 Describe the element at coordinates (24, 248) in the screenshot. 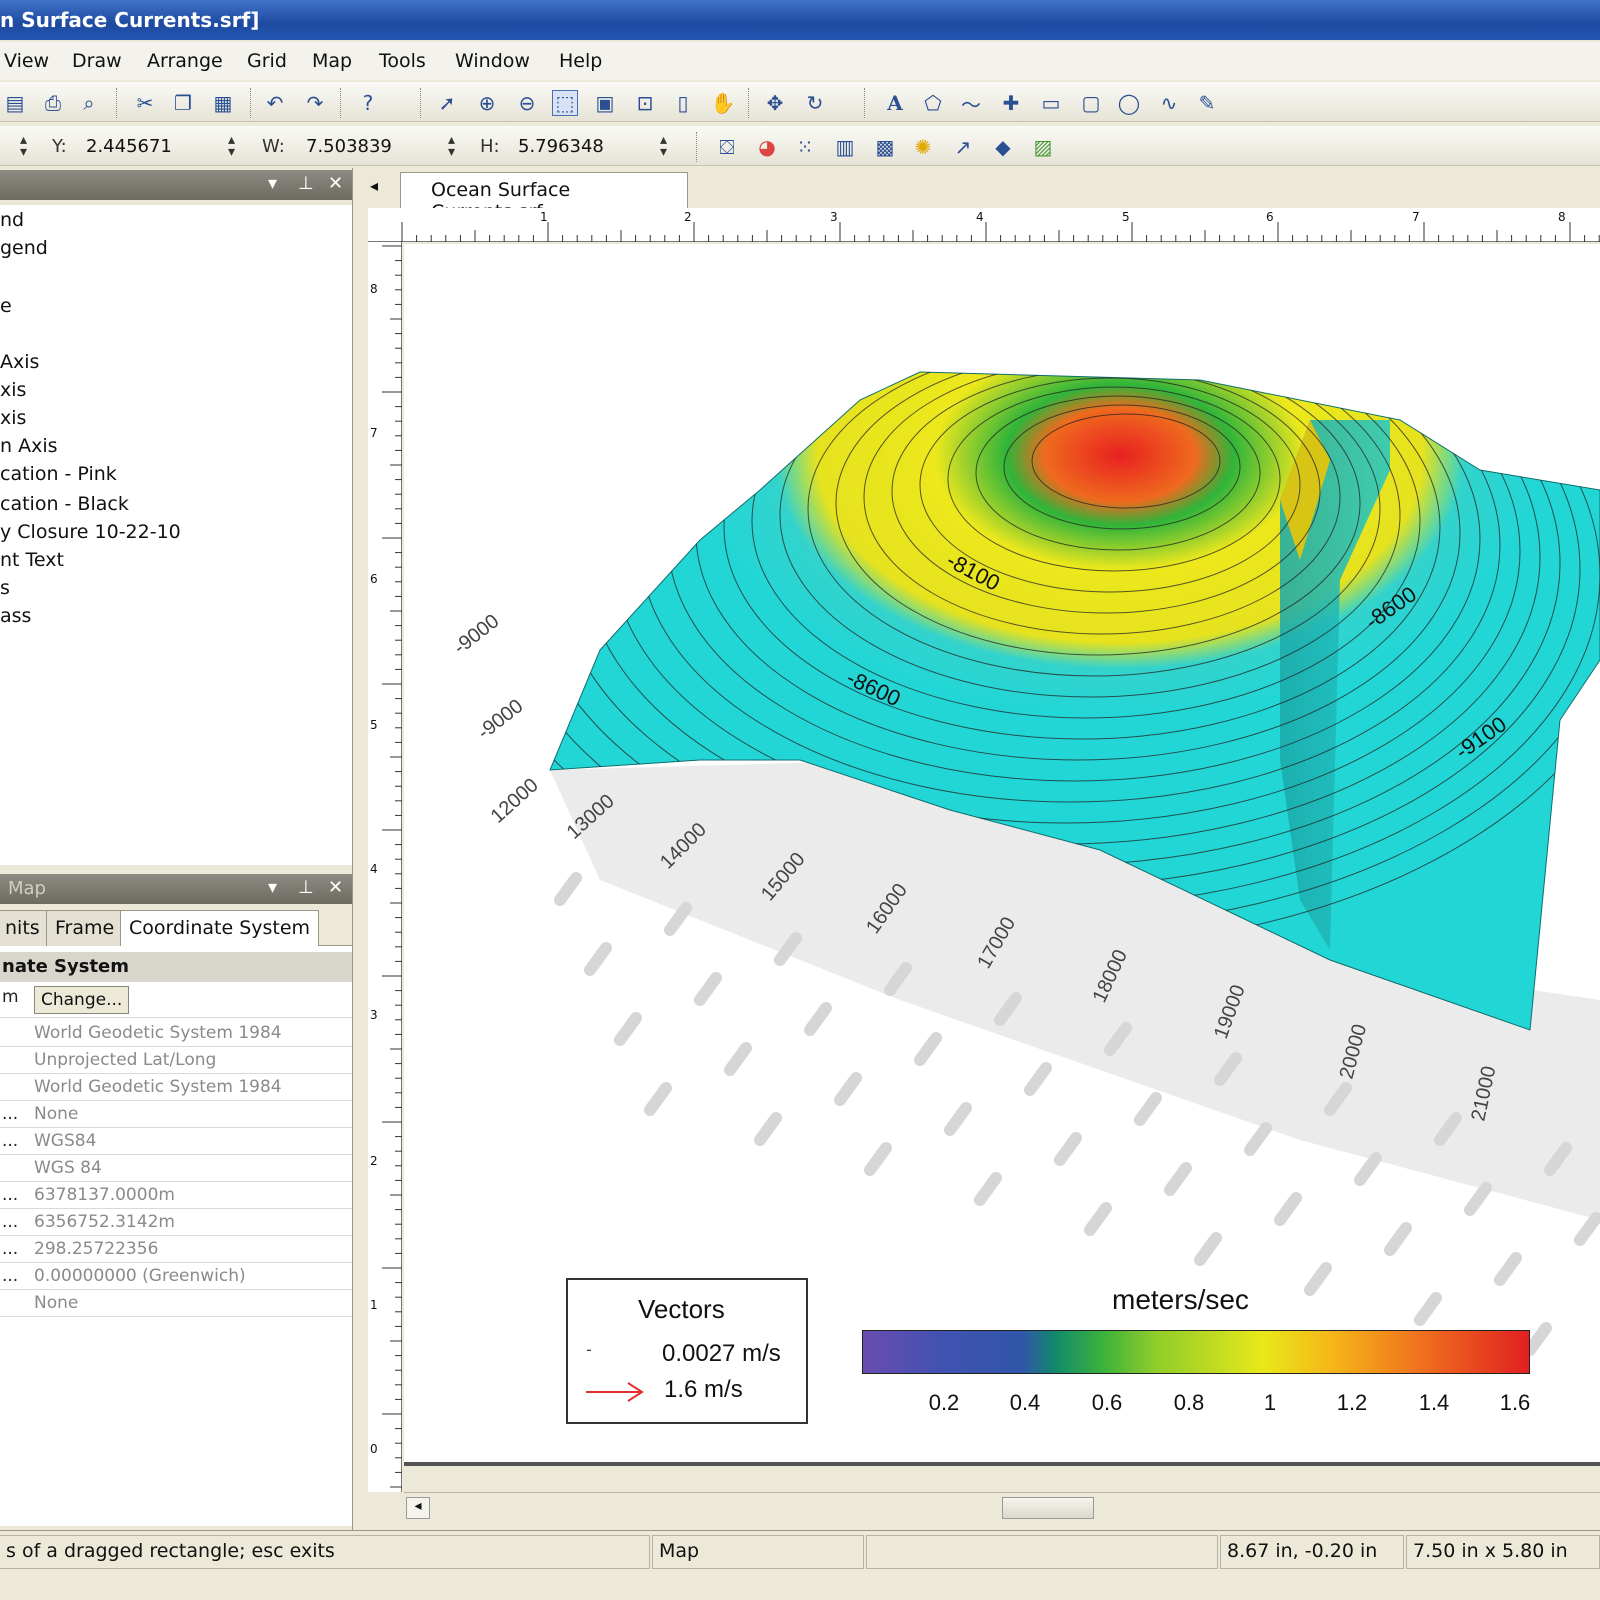

I see `tree-item: gend` at that location.